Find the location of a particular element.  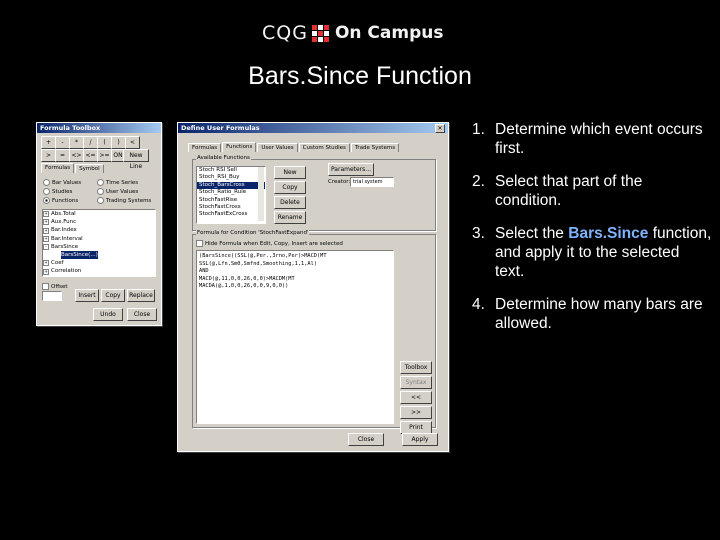

key-button: - is located at coordinates (62, 142).